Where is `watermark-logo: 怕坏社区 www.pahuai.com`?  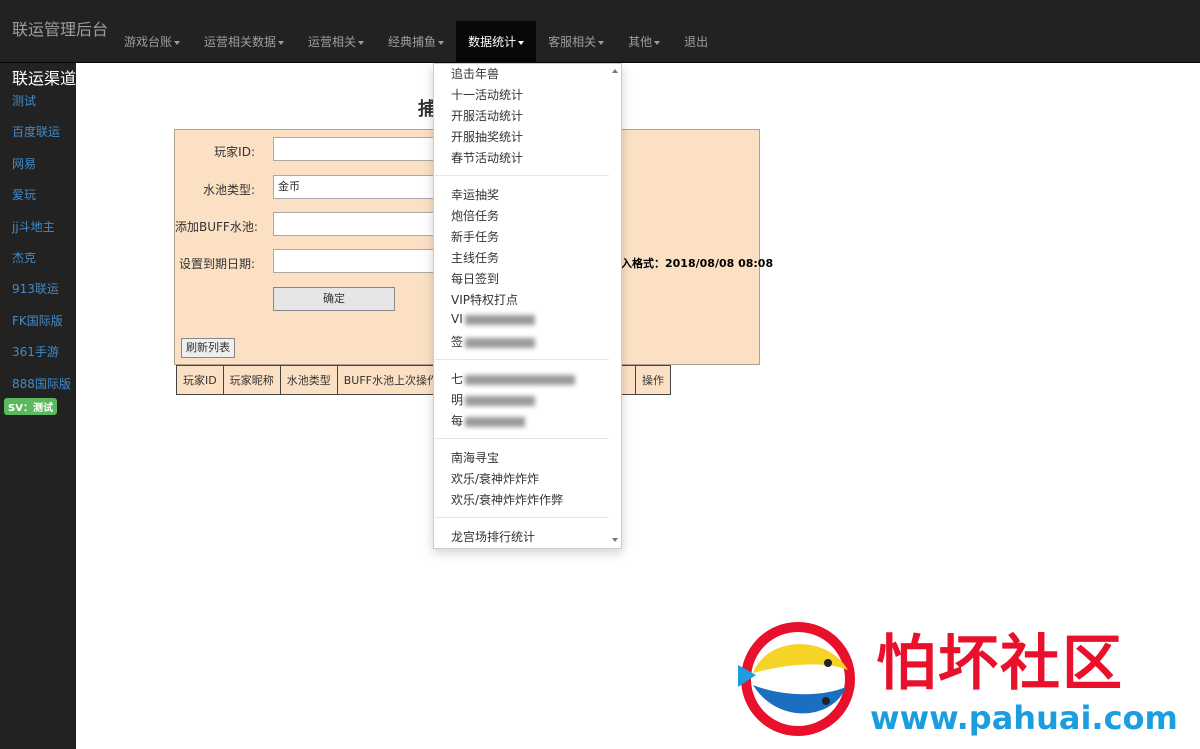 watermark-logo: 怕坏社区 www.pahuai.com is located at coordinates (958, 679).